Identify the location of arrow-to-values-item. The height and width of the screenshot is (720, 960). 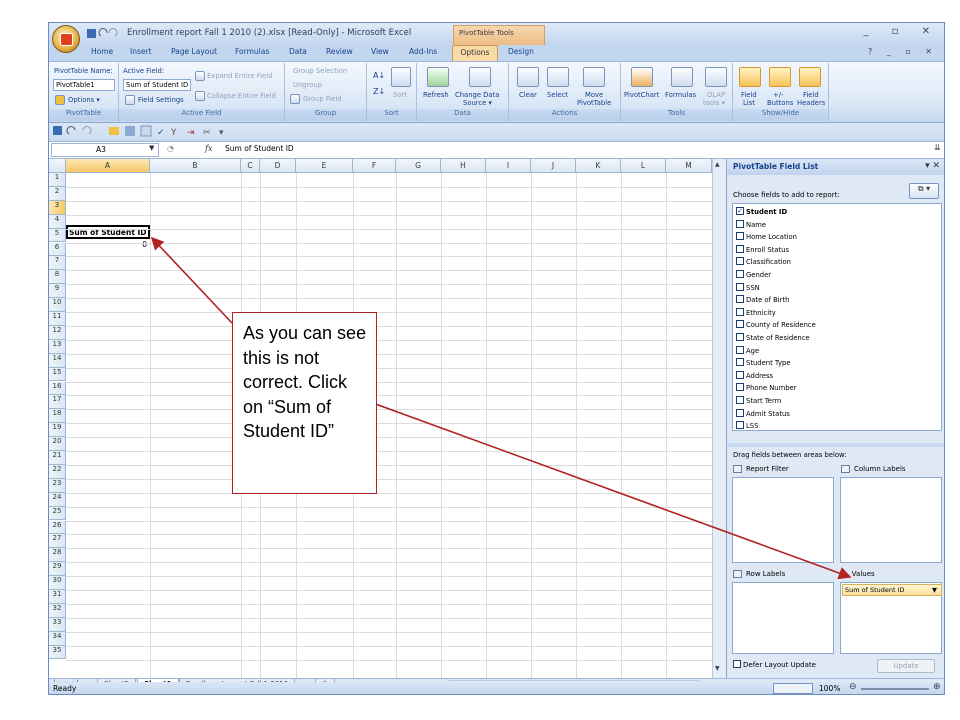
(610, 490).